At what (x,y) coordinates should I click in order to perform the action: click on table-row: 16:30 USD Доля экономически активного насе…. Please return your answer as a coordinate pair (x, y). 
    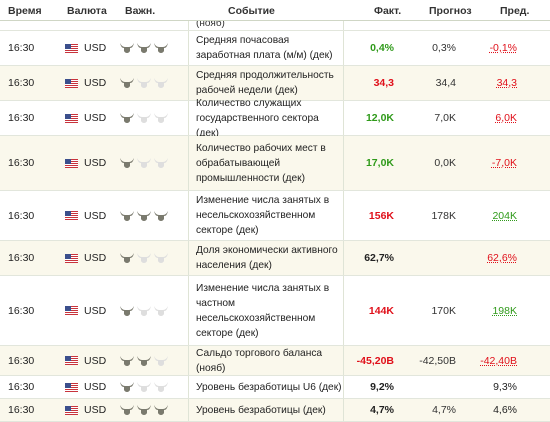
    Looking at the image, I should click on (275, 258).